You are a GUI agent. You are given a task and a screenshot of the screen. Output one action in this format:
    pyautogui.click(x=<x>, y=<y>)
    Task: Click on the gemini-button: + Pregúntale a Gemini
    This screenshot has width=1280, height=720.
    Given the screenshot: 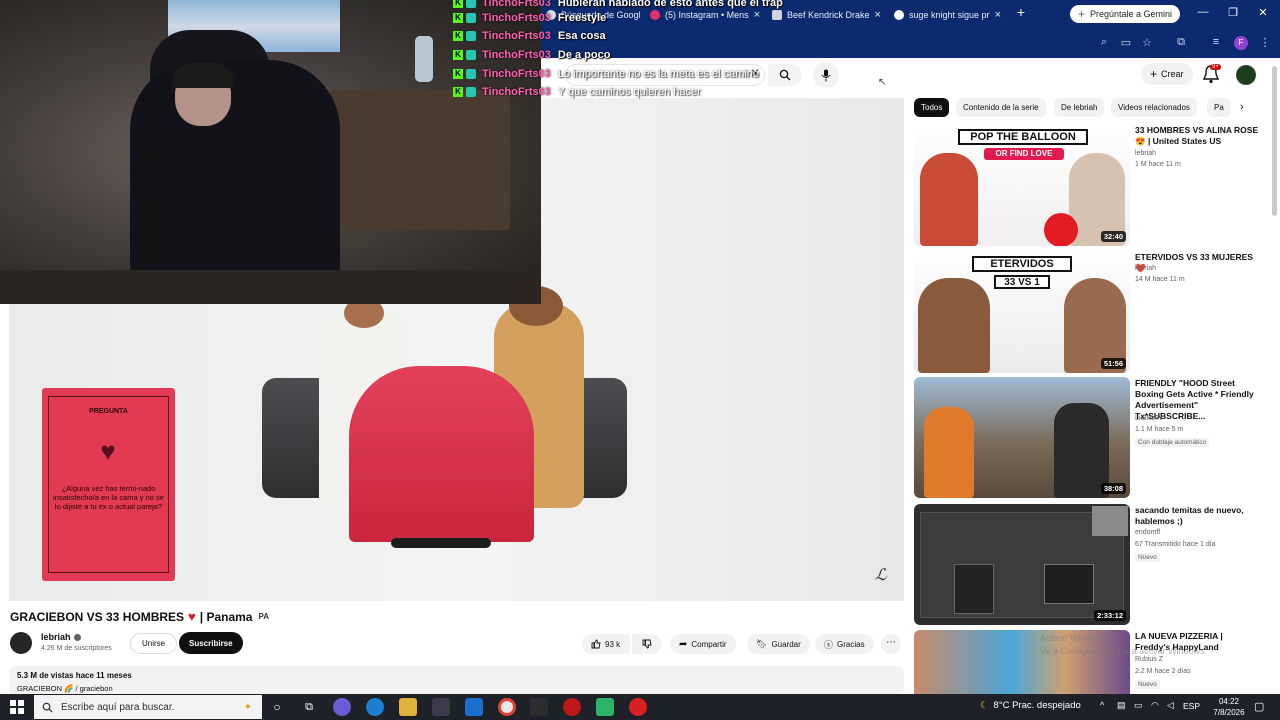 What is the action you would take?
    pyautogui.click(x=1125, y=14)
    